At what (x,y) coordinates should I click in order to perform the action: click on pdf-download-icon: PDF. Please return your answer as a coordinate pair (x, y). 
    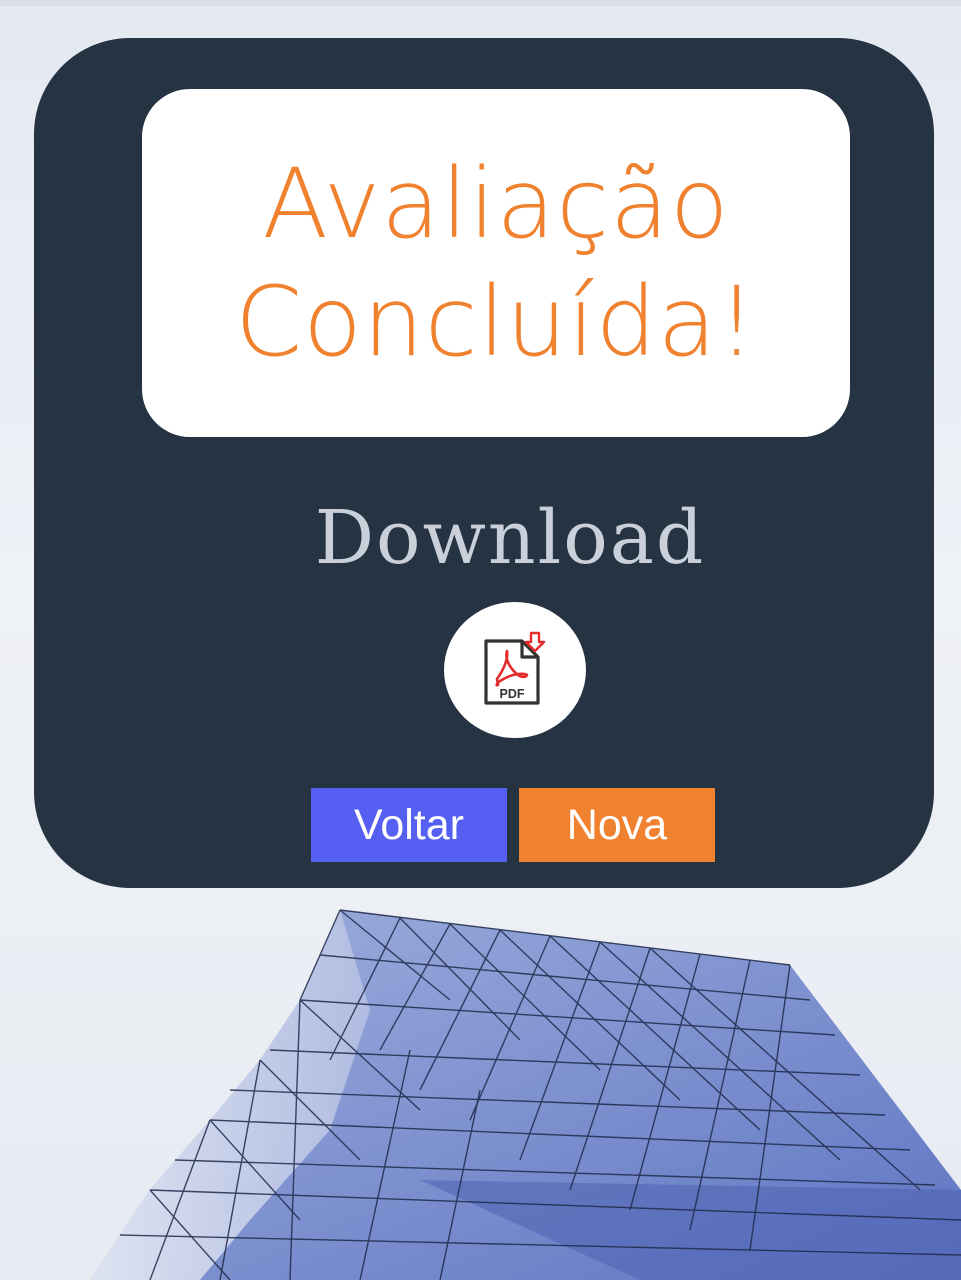
    Looking at the image, I should click on (515, 668).